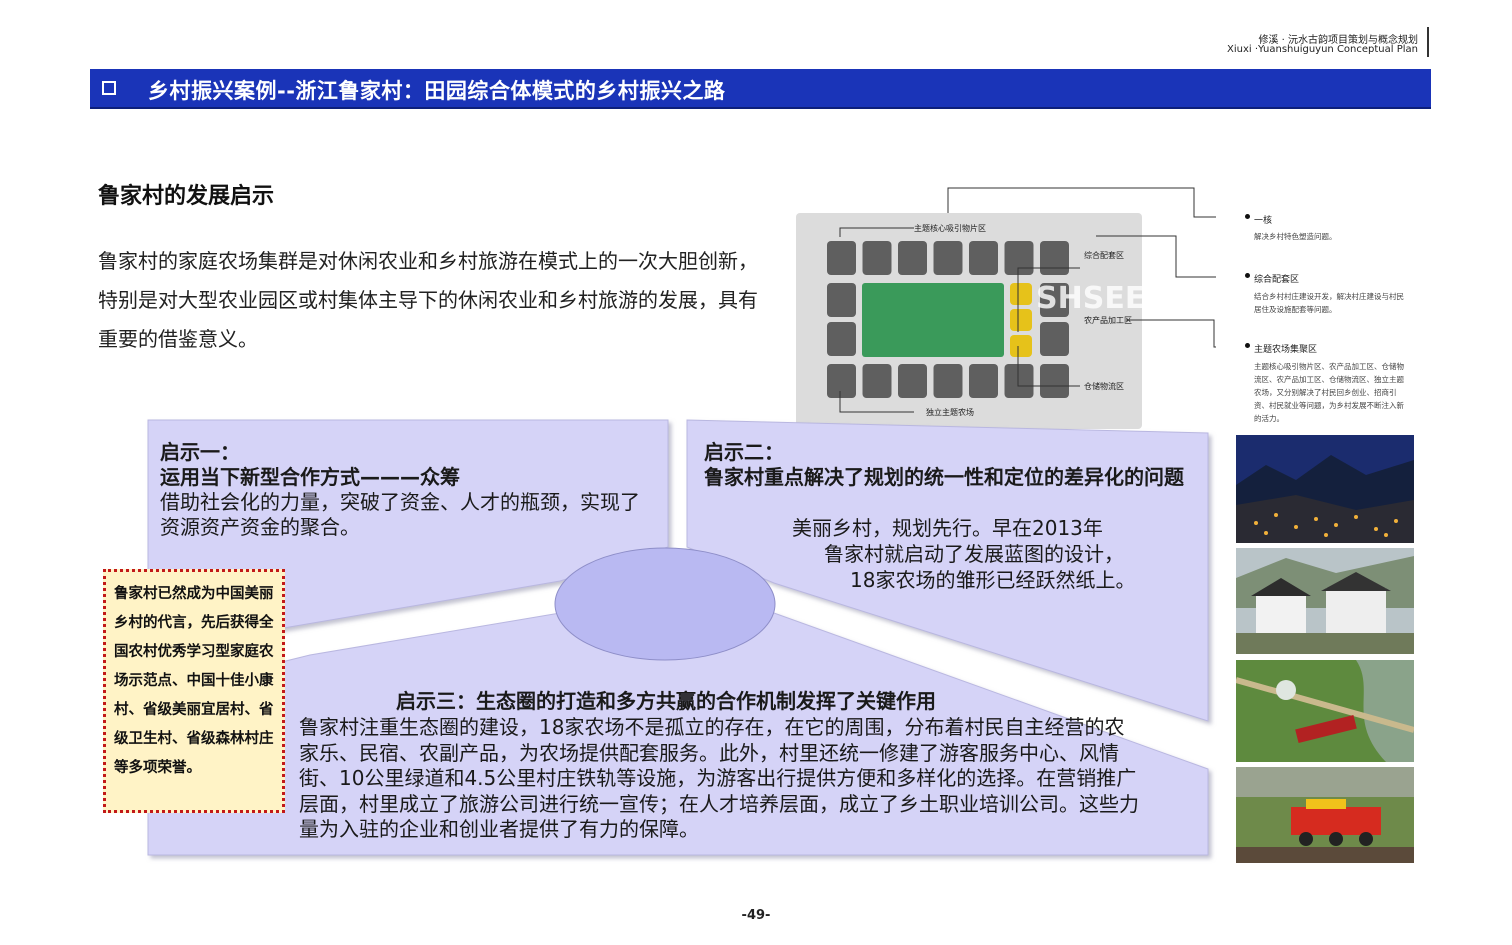 Image resolution: width=1512 pixels, height=945 pixels. I want to click on label-core-zone: 主题核心吸引物片区, so click(950, 228).